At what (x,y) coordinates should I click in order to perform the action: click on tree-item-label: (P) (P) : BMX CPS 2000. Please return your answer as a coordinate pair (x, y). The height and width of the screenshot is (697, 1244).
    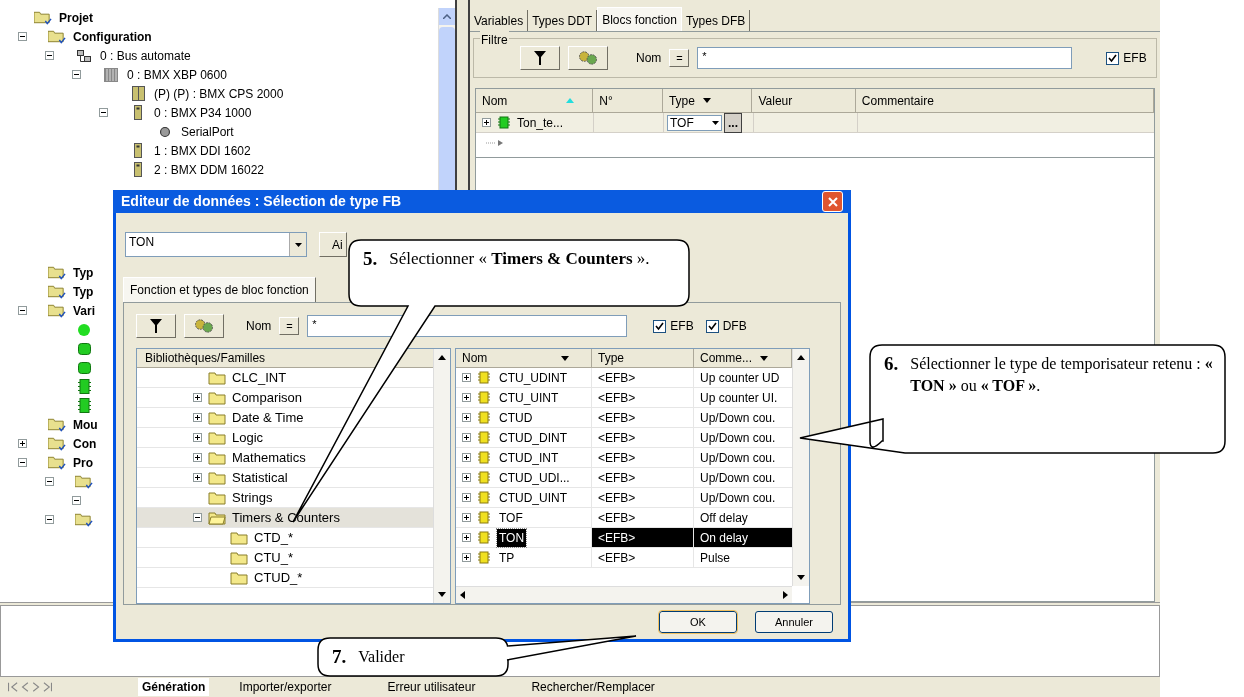
    Looking at the image, I should click on (219, 93).